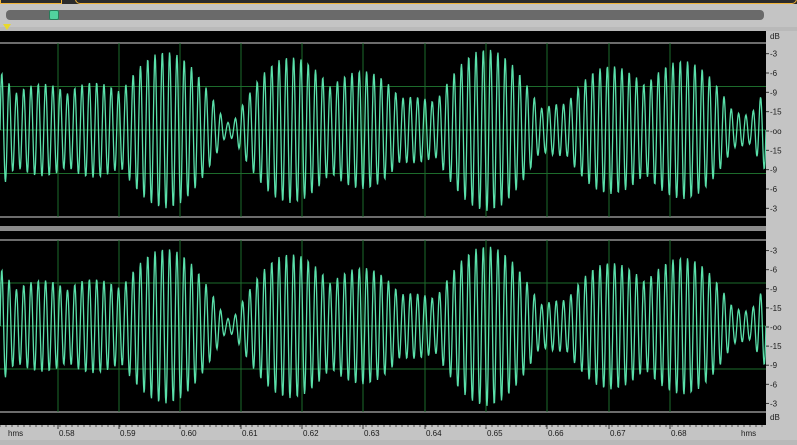  I want to click on time-tick-label: 0.62, so click(311, 433).